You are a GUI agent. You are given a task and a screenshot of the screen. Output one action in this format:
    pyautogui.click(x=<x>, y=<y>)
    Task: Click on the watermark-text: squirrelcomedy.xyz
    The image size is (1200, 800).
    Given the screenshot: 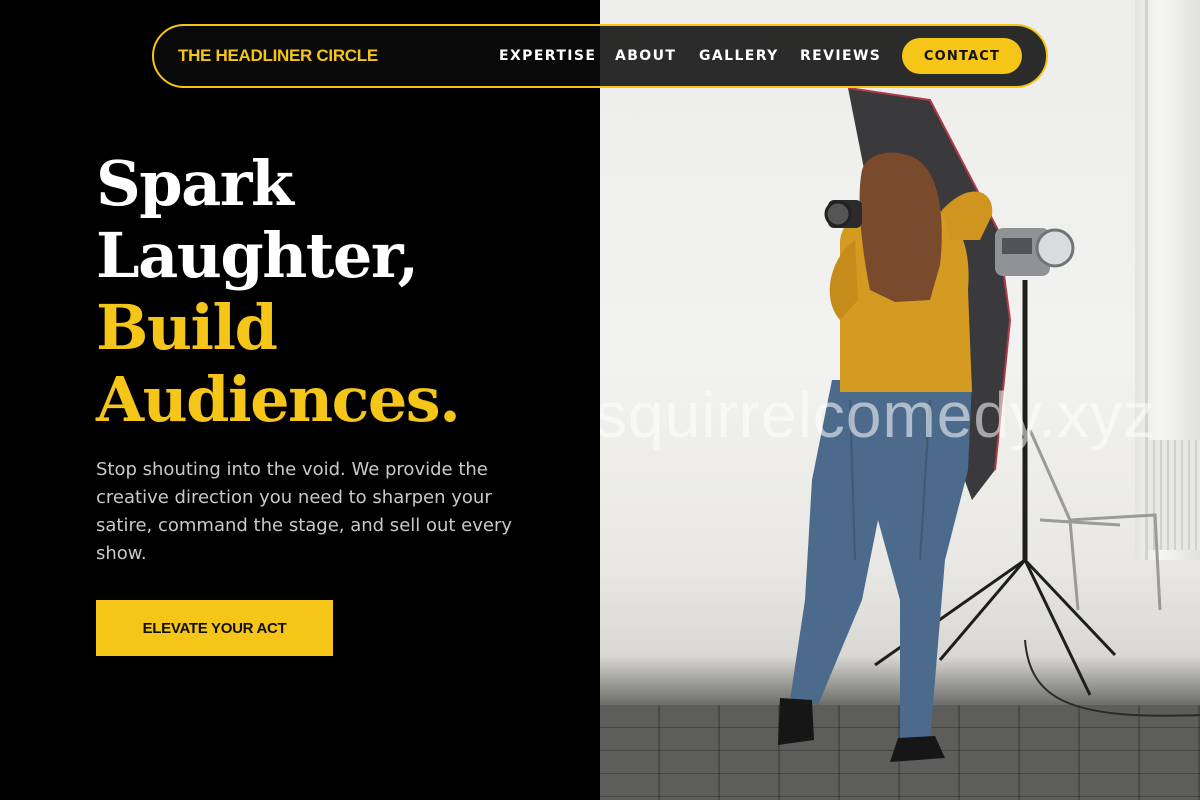 What is the action you would take?
    pyautogui.click(x=878, y=415)
    